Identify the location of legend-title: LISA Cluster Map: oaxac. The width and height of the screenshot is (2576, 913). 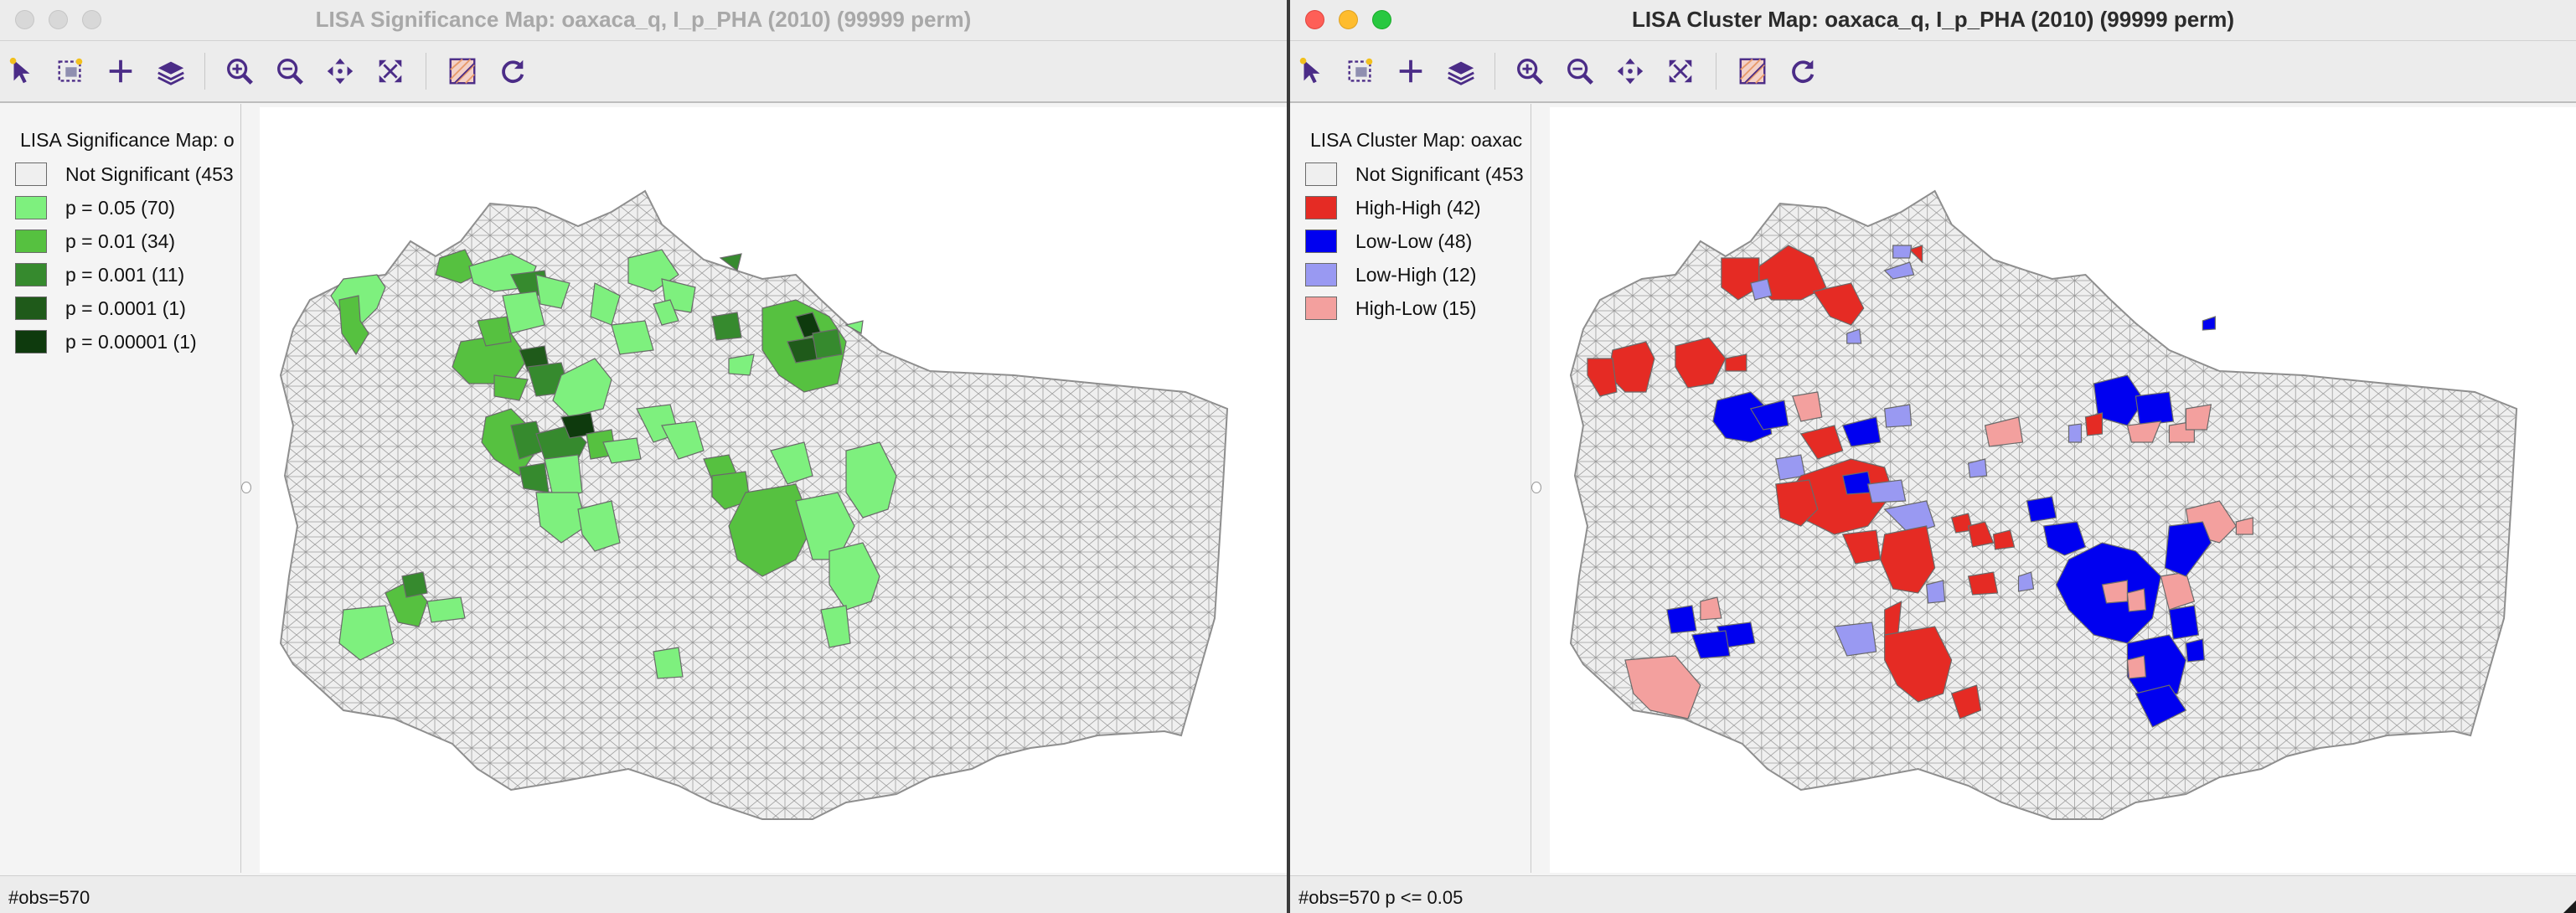
(1416, 140).